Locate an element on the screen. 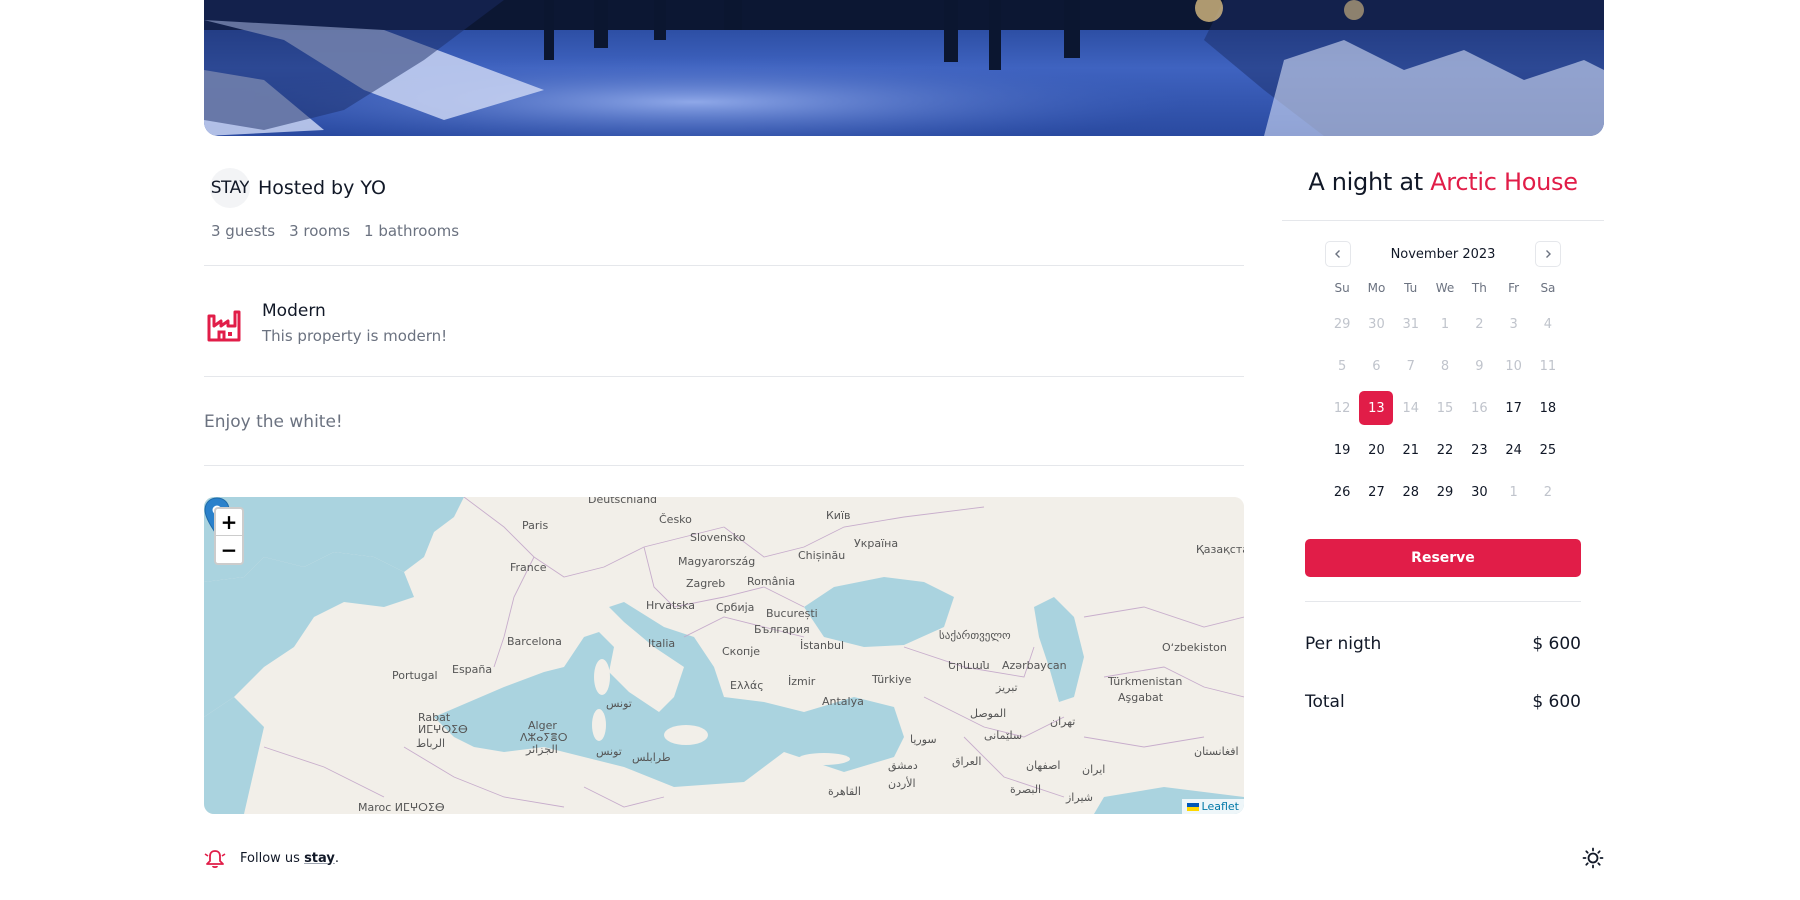  host-title: Hosted by YO is located at coordinates (322, 188).